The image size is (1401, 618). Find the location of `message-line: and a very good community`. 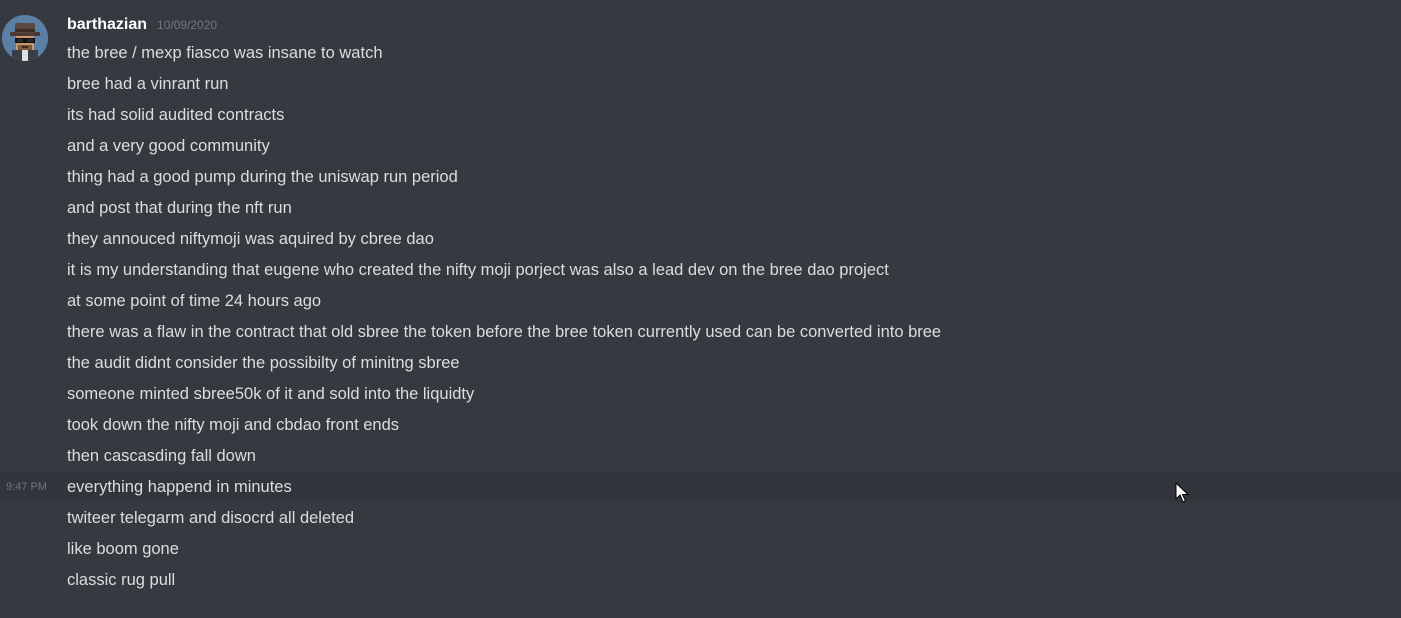

message-line: and a very good community is located at coordinates (700, 145).